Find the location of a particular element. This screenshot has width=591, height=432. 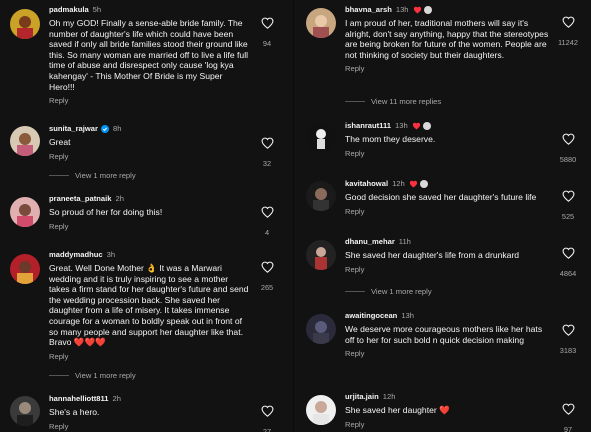

view-more-replies: View 11 more replies is located at coordinates (393, 101).